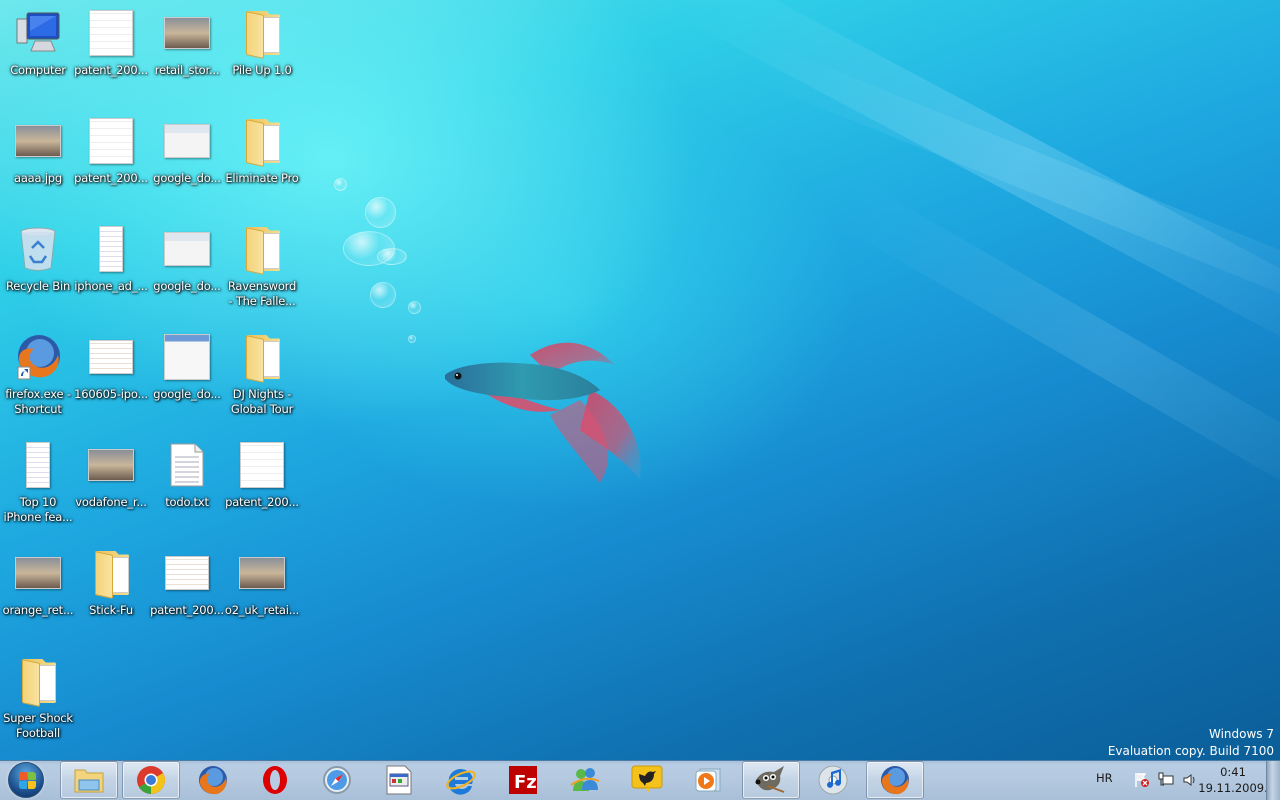 This screenshot has width=1280, height=800. Describe the element at coordinates (187, 502) in the screenshot. I see `desktop-icon-label: todo.txt` at that location.